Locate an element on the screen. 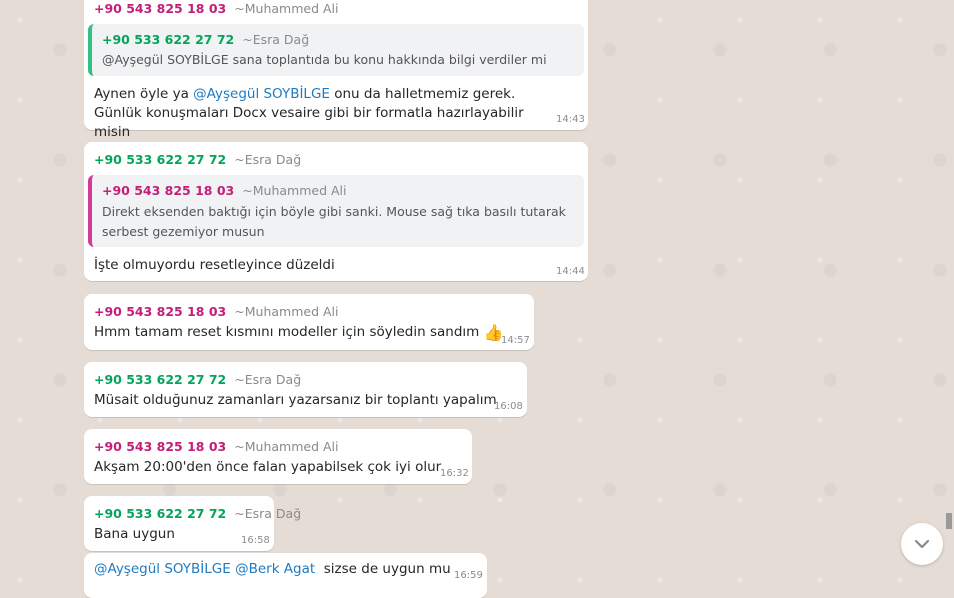  chevron-down-icon is located at coordinates (922, 544).